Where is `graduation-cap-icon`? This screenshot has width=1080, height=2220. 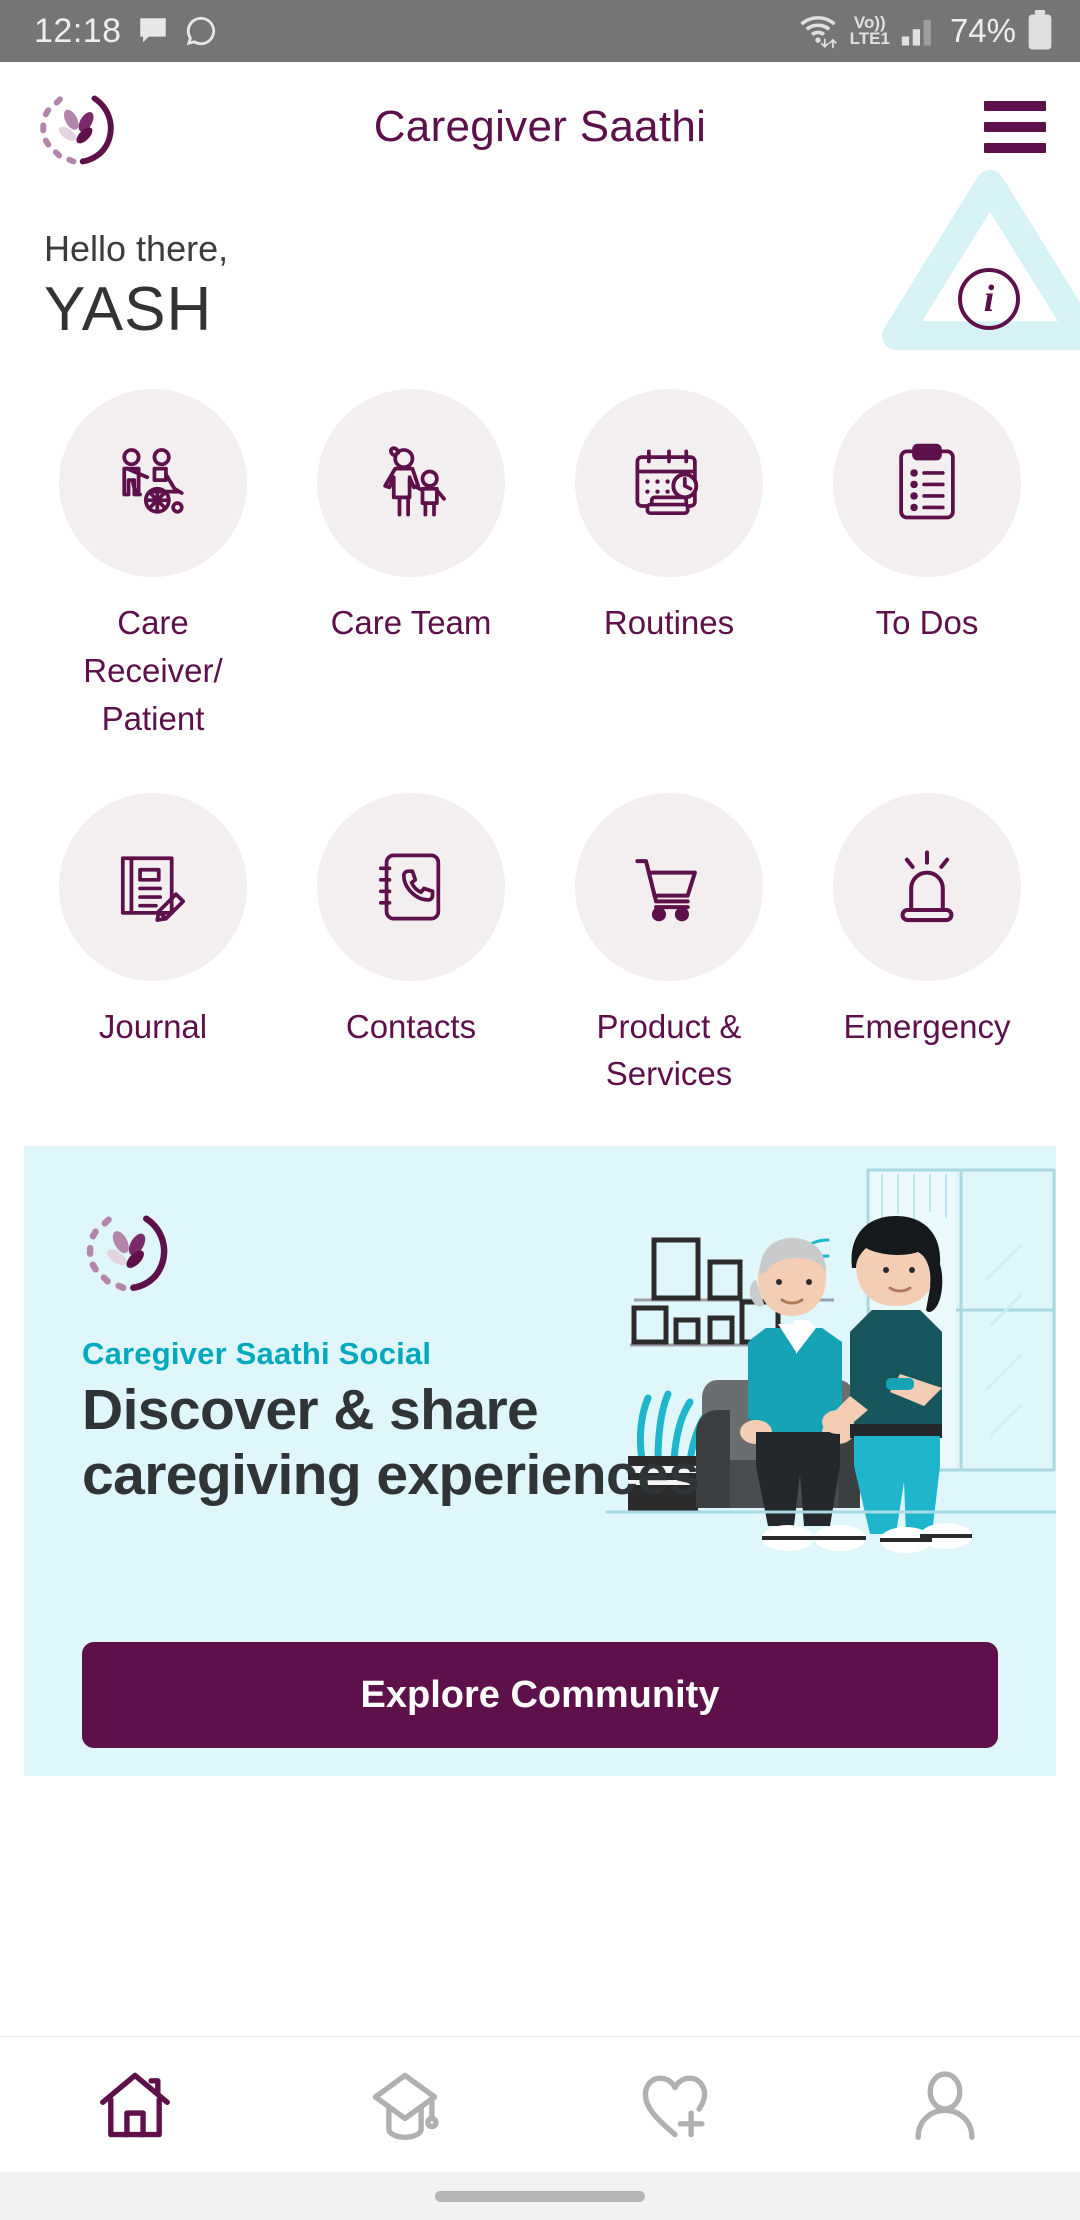 graduation-cap-icon is located at coordinates (405, 2106).